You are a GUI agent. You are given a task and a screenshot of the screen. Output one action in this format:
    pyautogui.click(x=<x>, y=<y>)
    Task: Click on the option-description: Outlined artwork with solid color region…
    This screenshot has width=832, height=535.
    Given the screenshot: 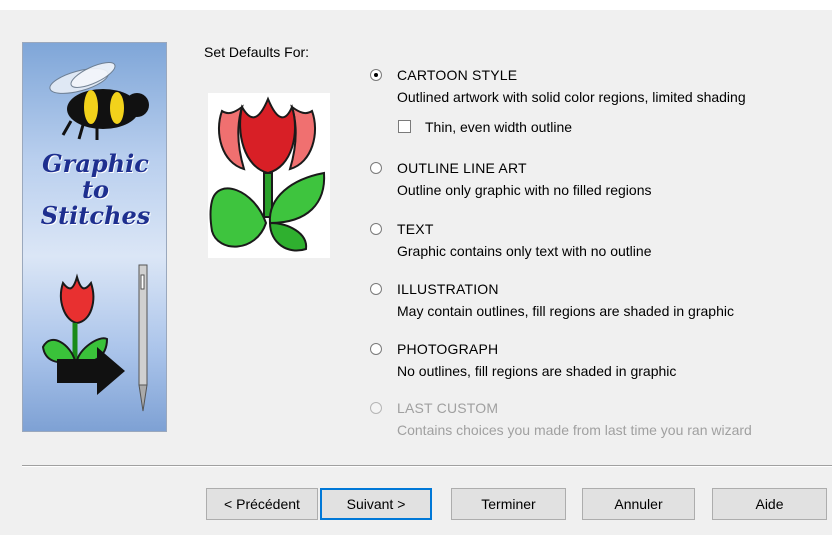 What is the action you would take?
    pyautogui.click(x=571, y=97)
    